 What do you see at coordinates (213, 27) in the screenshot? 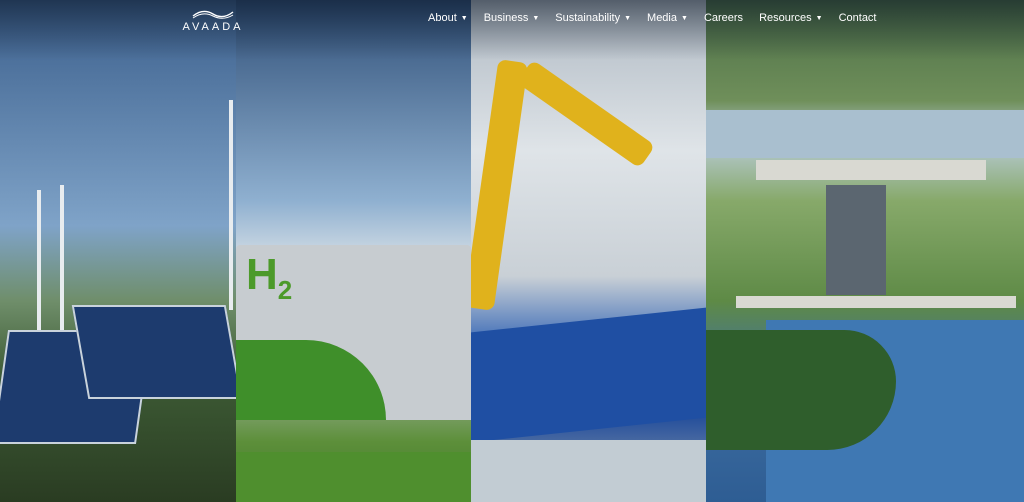
I see `brand-name: AVAADA` at bounding box center [213, 27].